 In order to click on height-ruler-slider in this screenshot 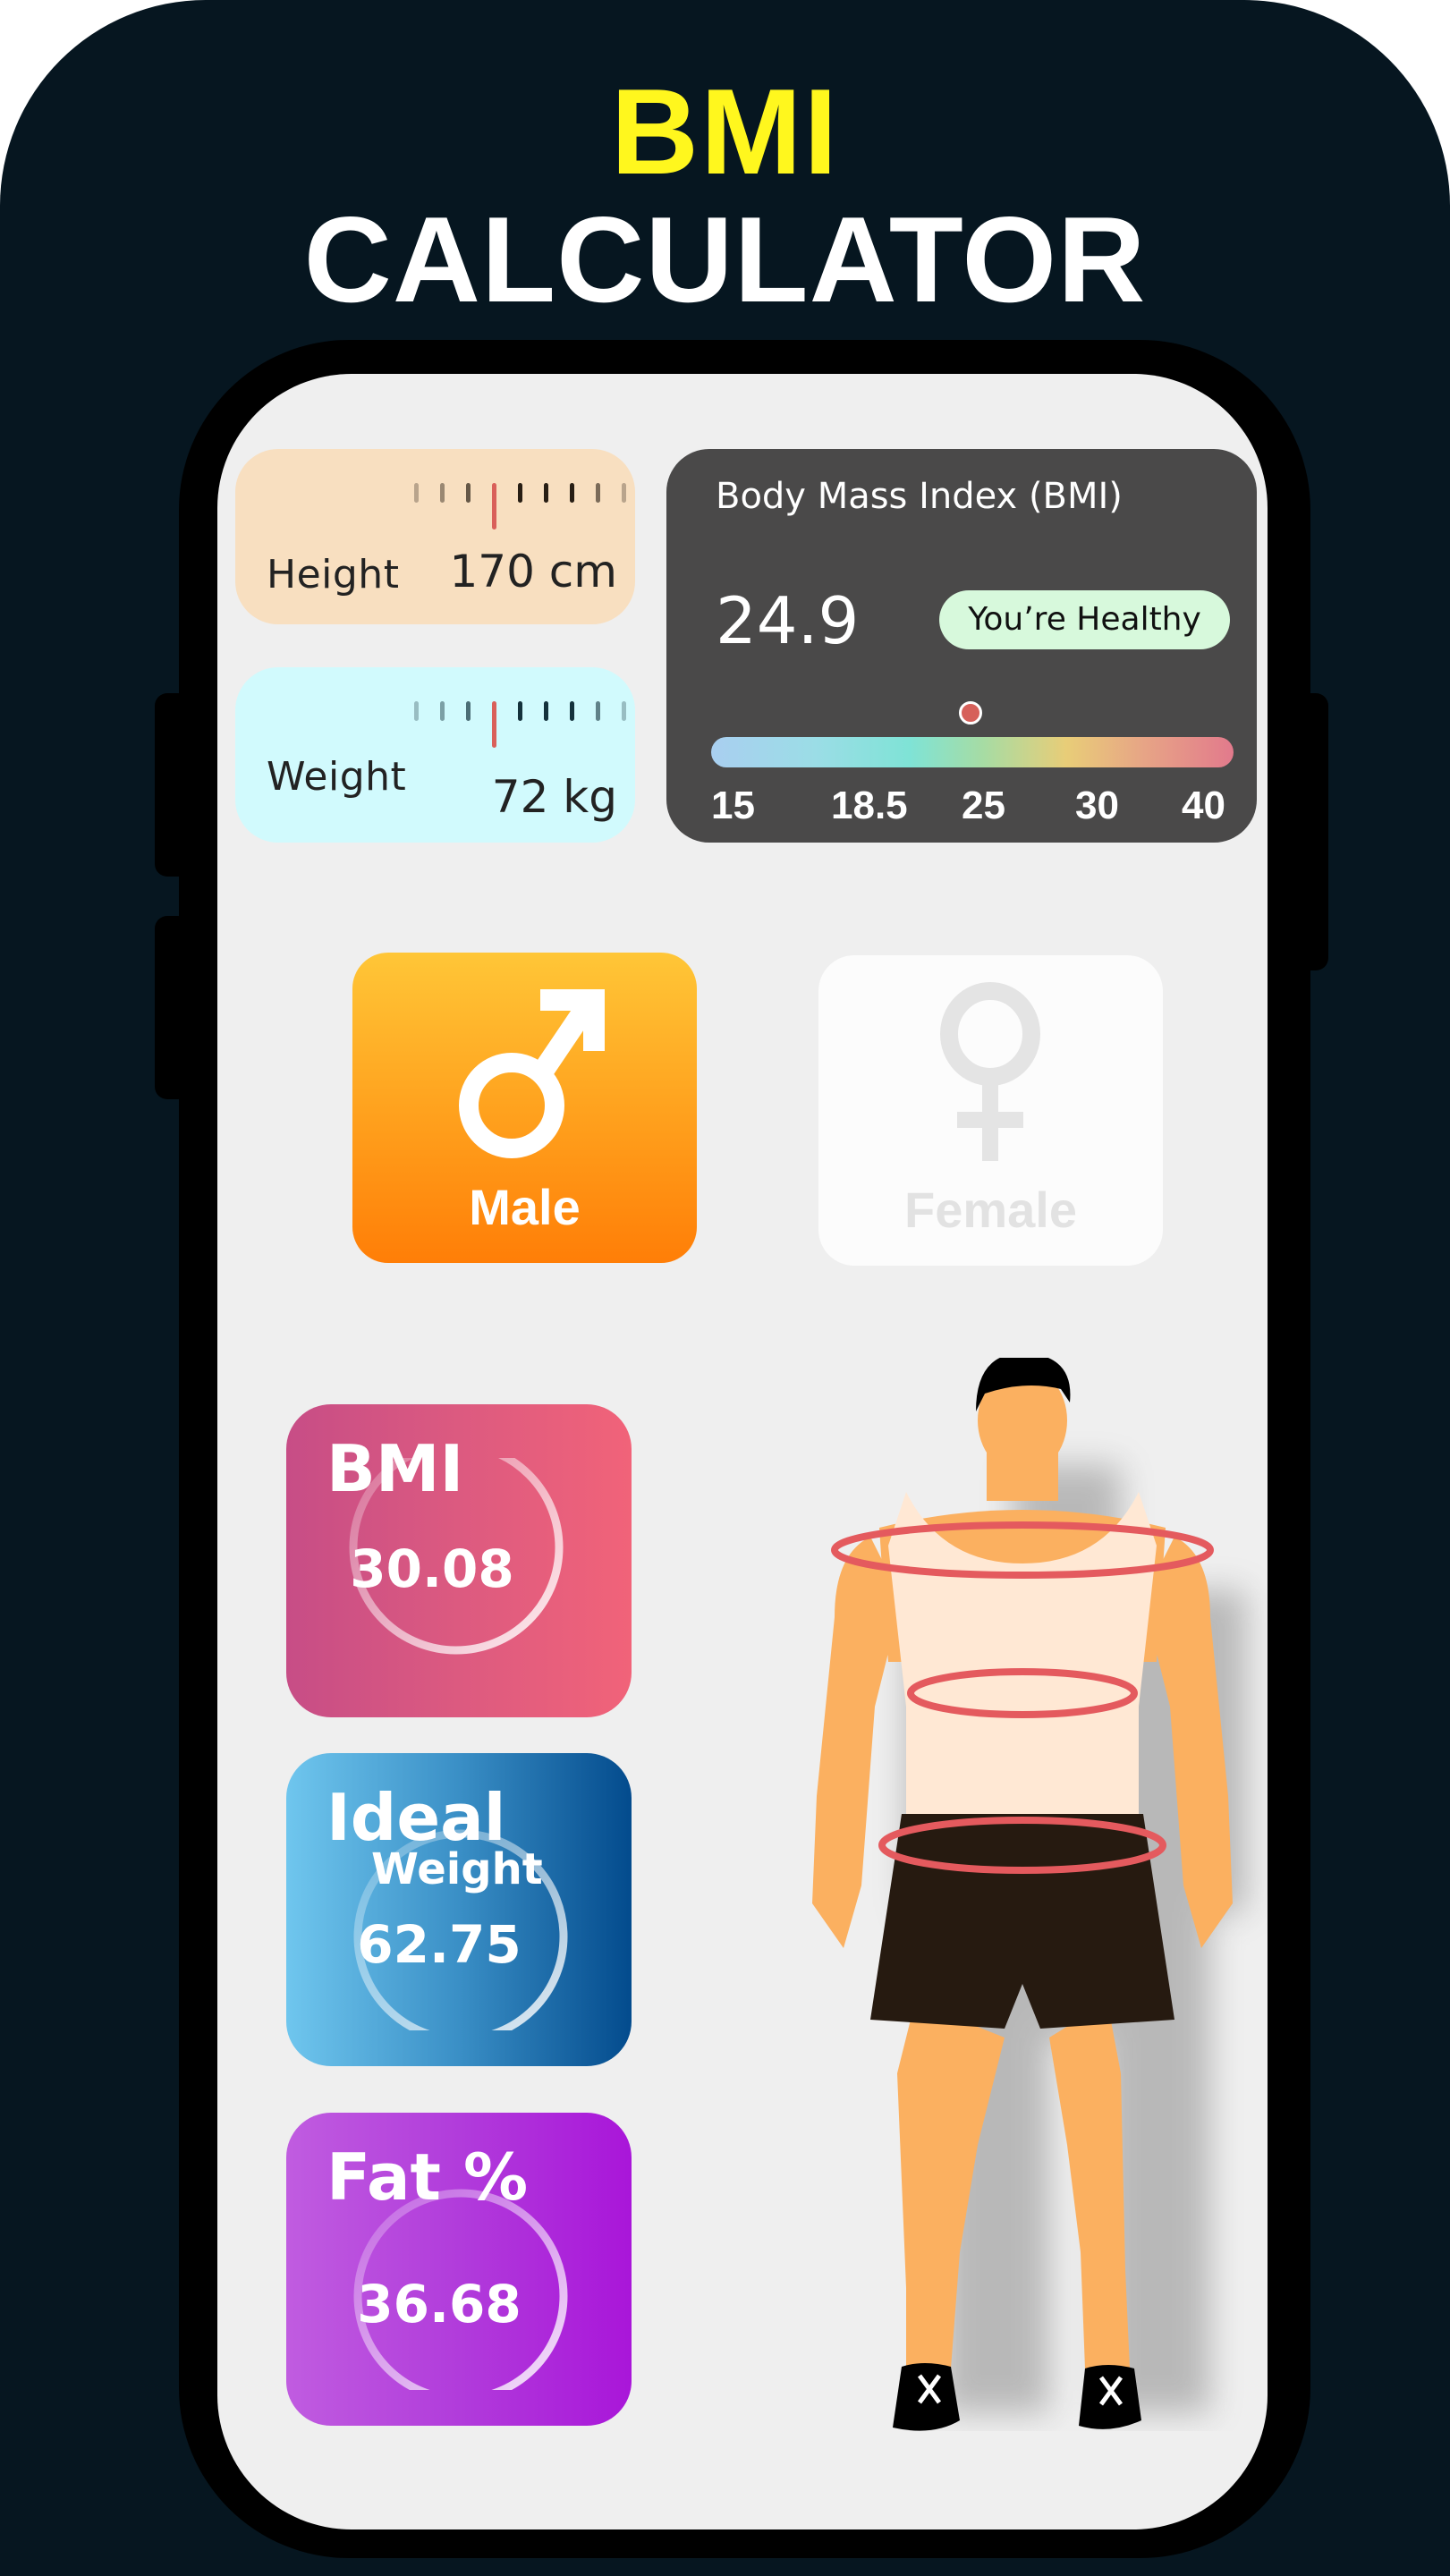, I will do `click(521, 510)`.